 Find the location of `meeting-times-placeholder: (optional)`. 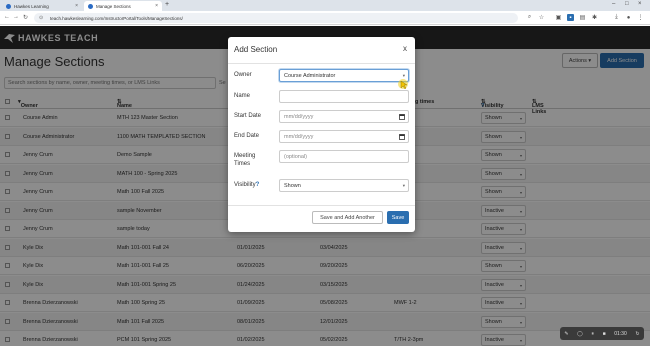

meeting-times-placeholder: (optional) is located at coordinates (295, 156).